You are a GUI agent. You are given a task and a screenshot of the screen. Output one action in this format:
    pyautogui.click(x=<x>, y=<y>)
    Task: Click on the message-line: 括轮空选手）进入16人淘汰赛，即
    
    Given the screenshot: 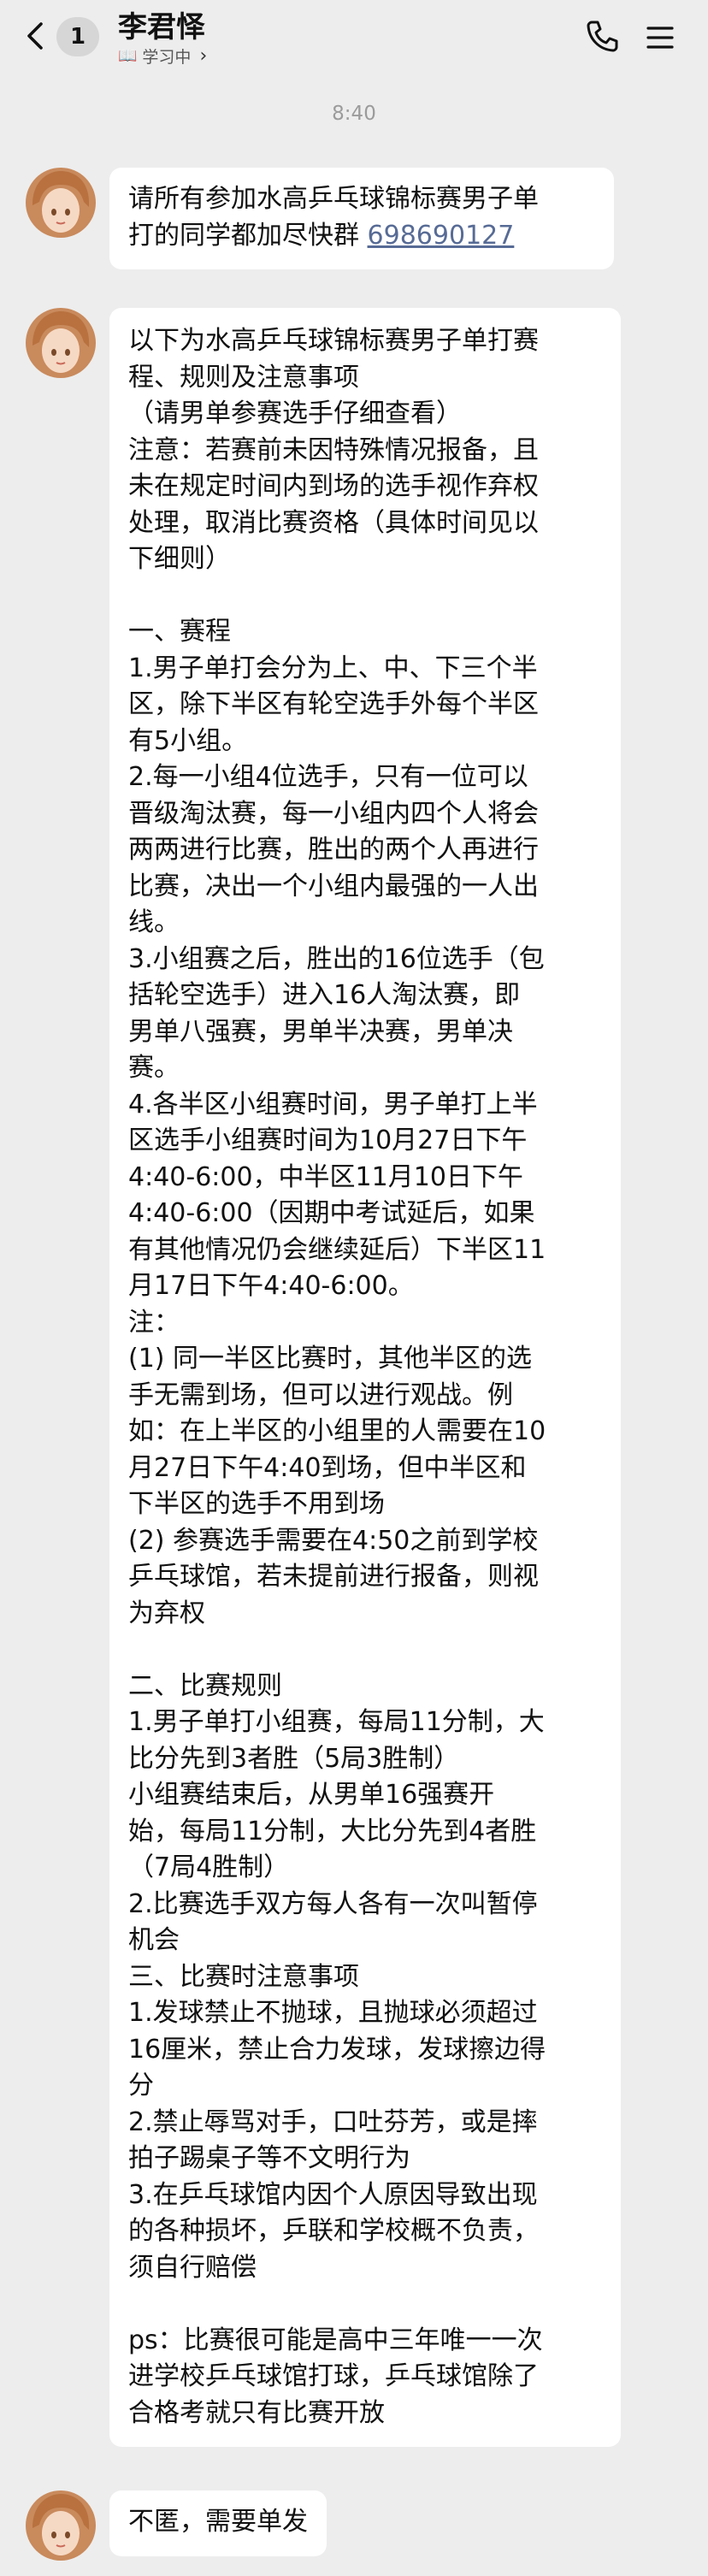 What is the action you would take?
    pyautogui.click(x=324, y=995)
    